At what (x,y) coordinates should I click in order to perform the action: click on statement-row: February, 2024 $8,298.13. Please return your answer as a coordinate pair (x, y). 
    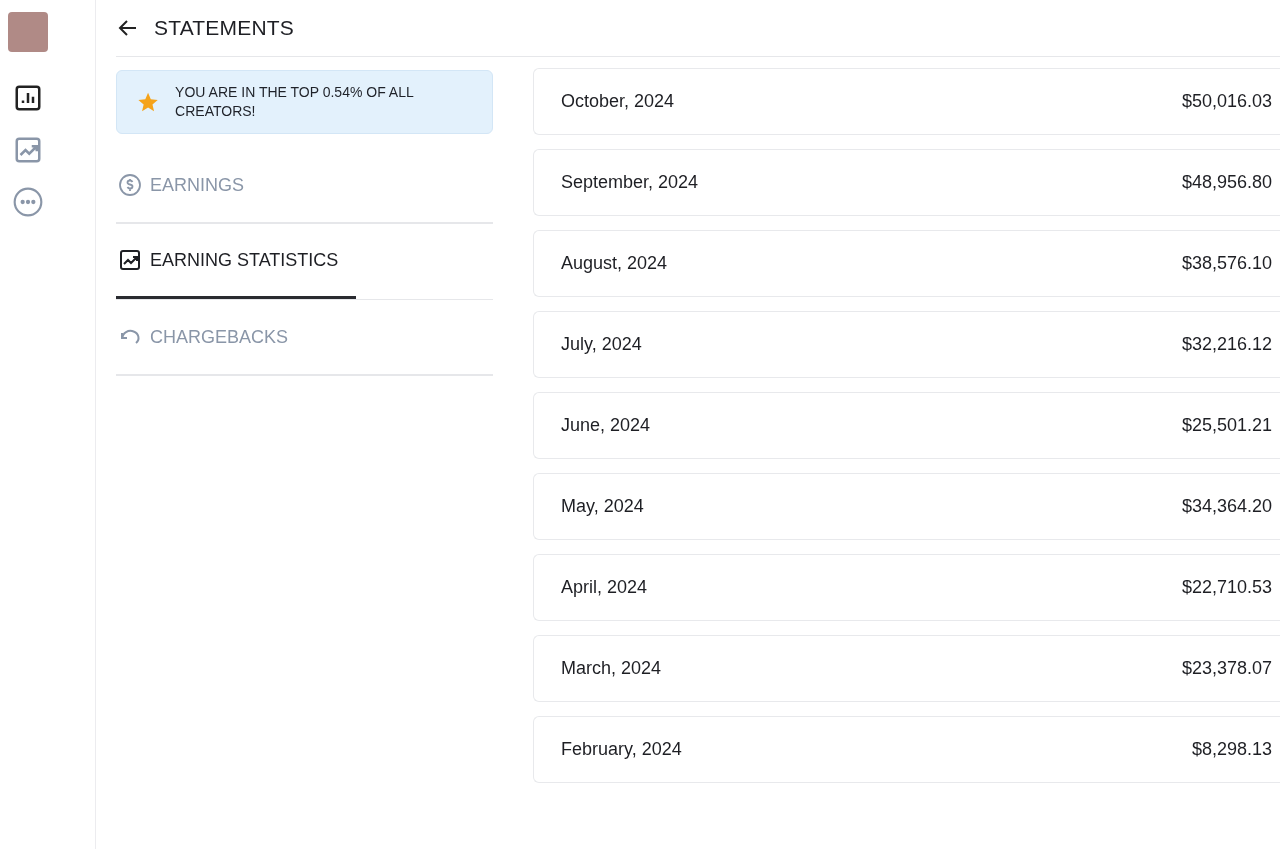
    Looking at the image, I should click on (906, 749).